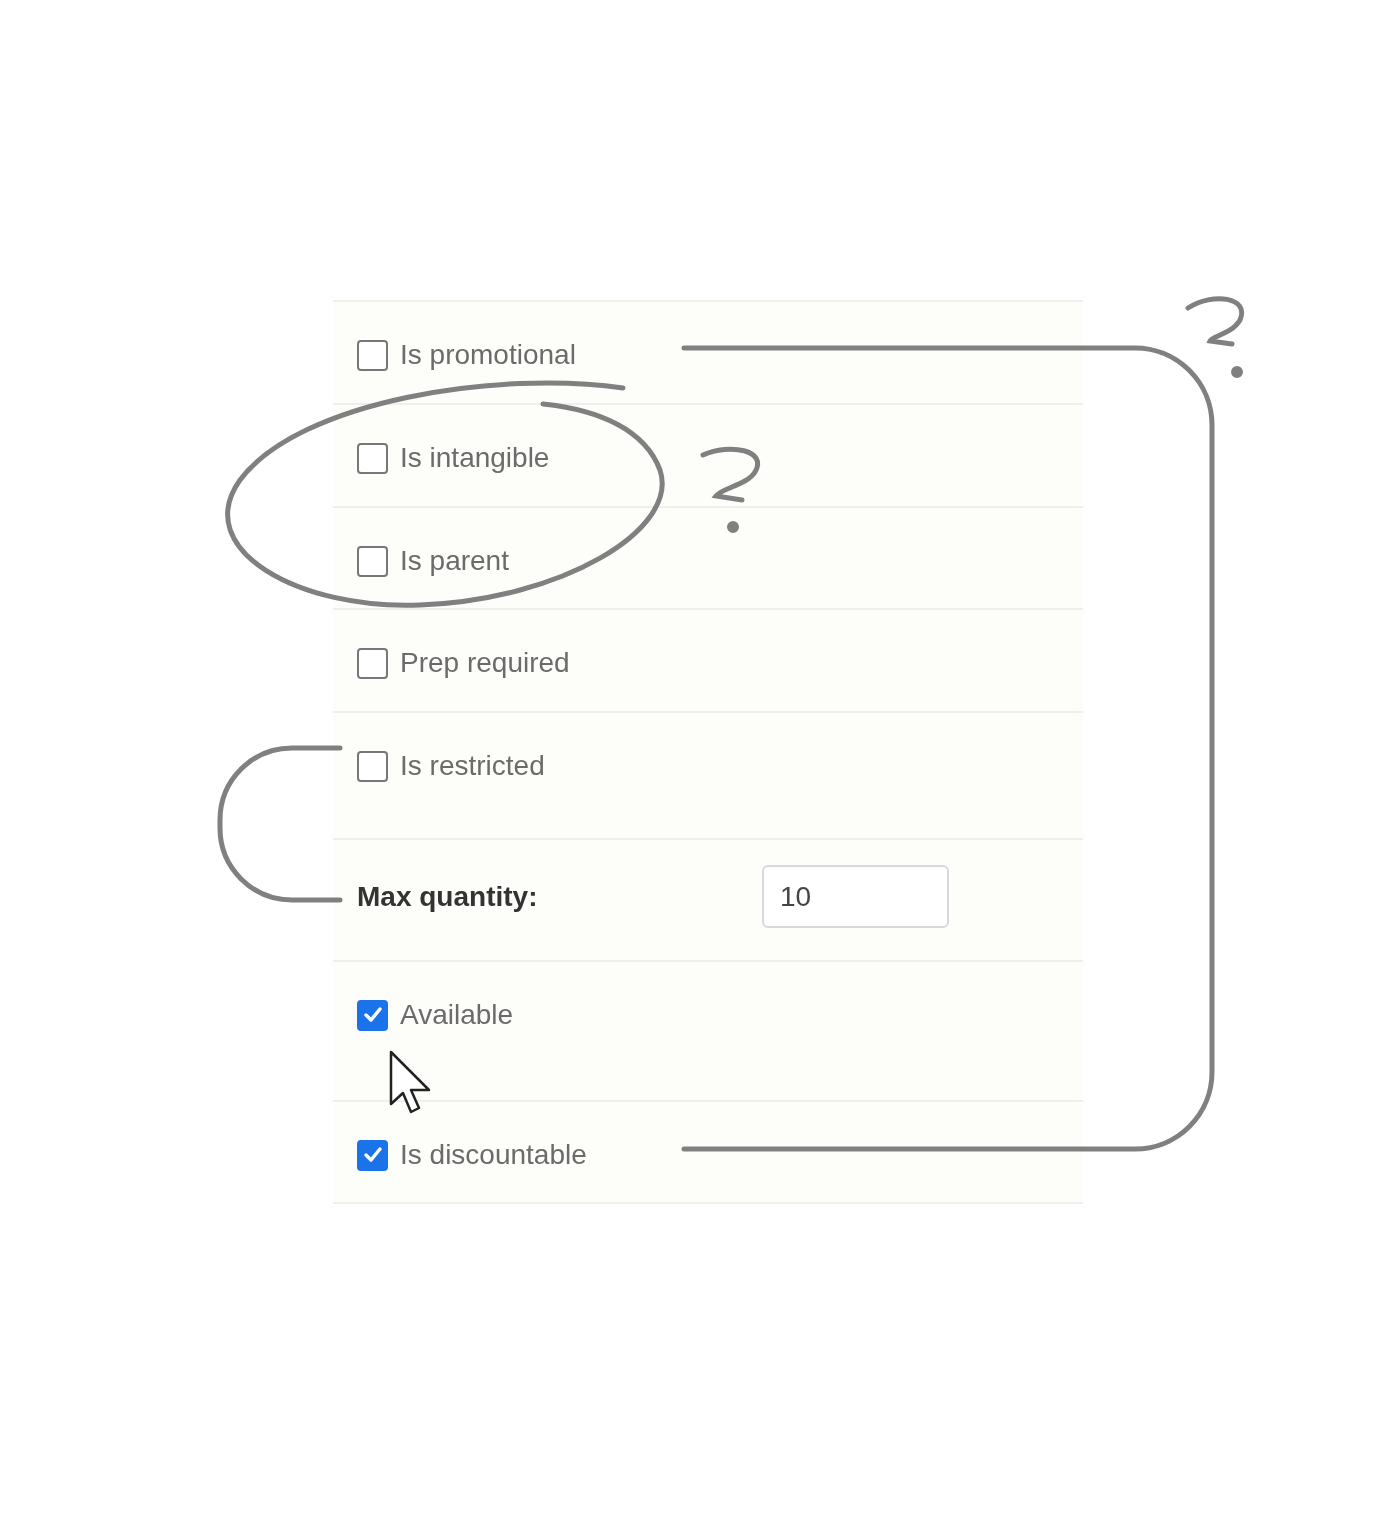  Describe the element at coordinates (488, 355) in the screenshot. I see `checkbox-label: Is promotional` at that location.